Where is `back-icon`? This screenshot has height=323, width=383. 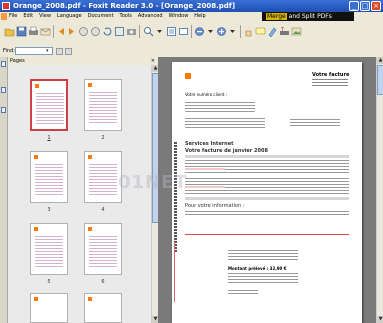
back-icon is located at coordinates (83, 31).